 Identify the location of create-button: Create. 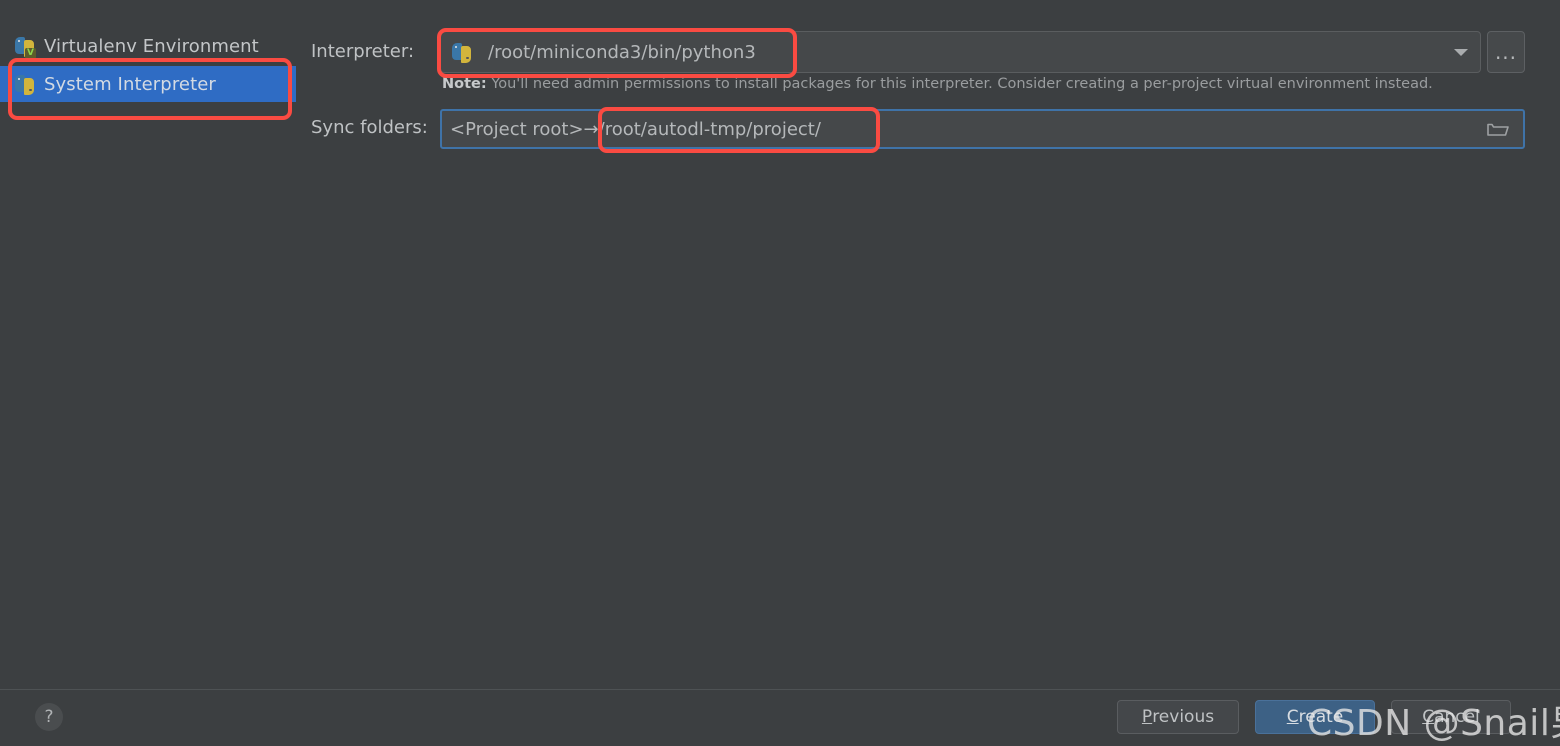
(1315, 717).